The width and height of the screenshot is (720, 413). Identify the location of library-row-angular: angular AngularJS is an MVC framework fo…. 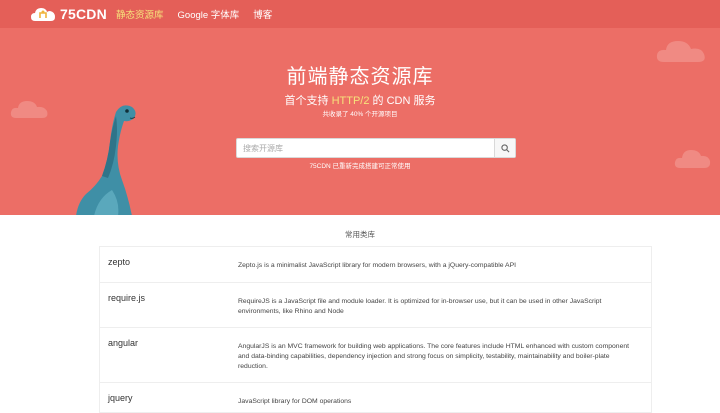
(375, 355).